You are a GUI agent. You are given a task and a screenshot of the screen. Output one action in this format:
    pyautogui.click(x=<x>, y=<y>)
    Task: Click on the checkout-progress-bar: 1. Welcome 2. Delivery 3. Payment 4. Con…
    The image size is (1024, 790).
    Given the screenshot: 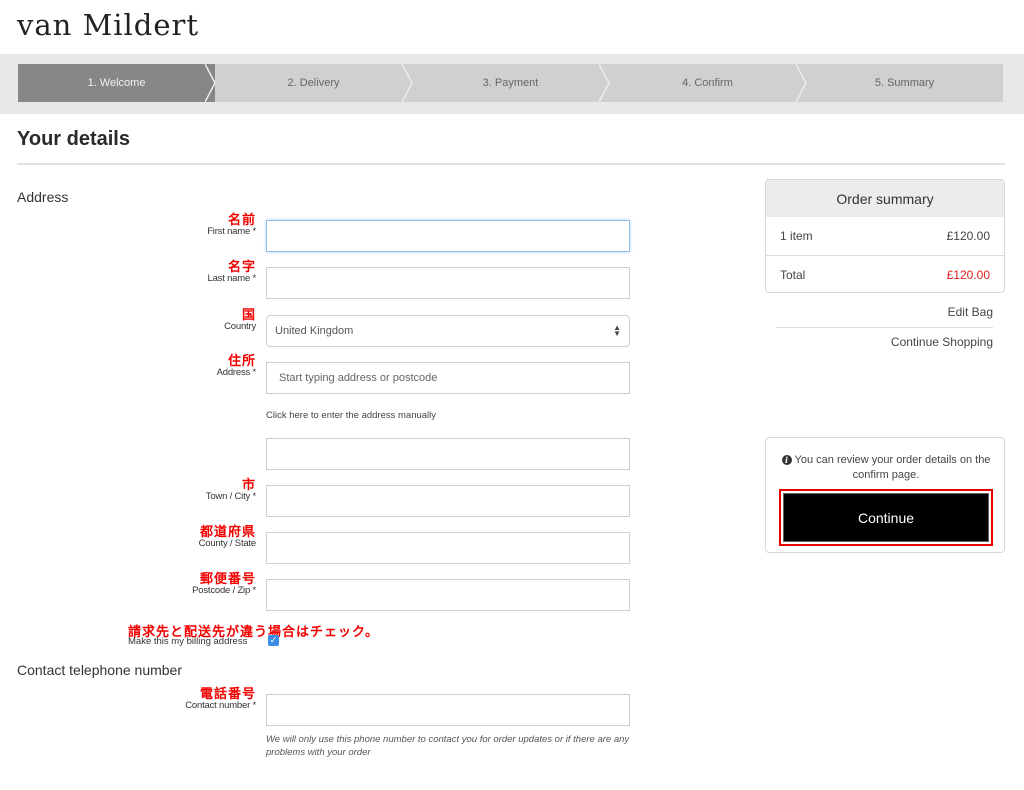 What is the action you would take?
    pyautogui.click(x=512, y=84)
    